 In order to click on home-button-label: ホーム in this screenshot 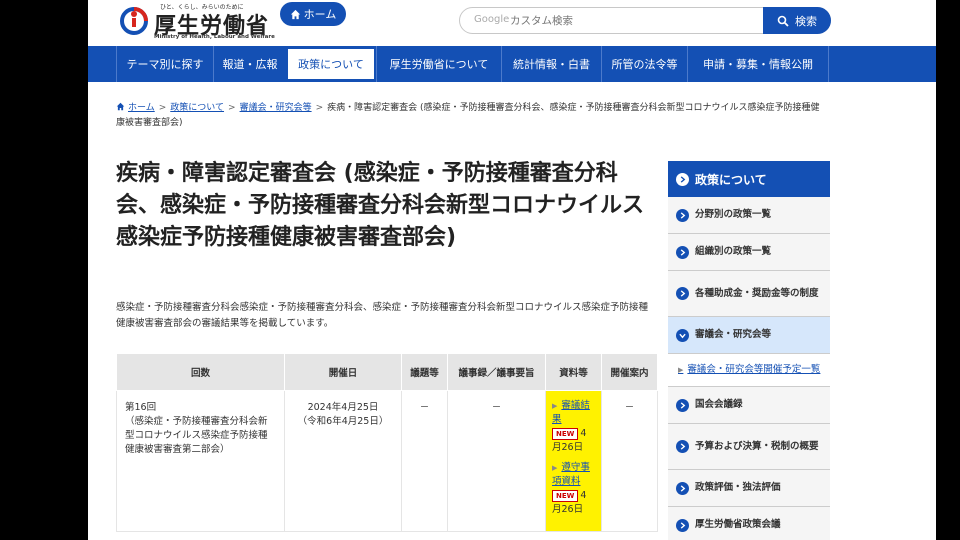, I will do `click(320, 14)`.